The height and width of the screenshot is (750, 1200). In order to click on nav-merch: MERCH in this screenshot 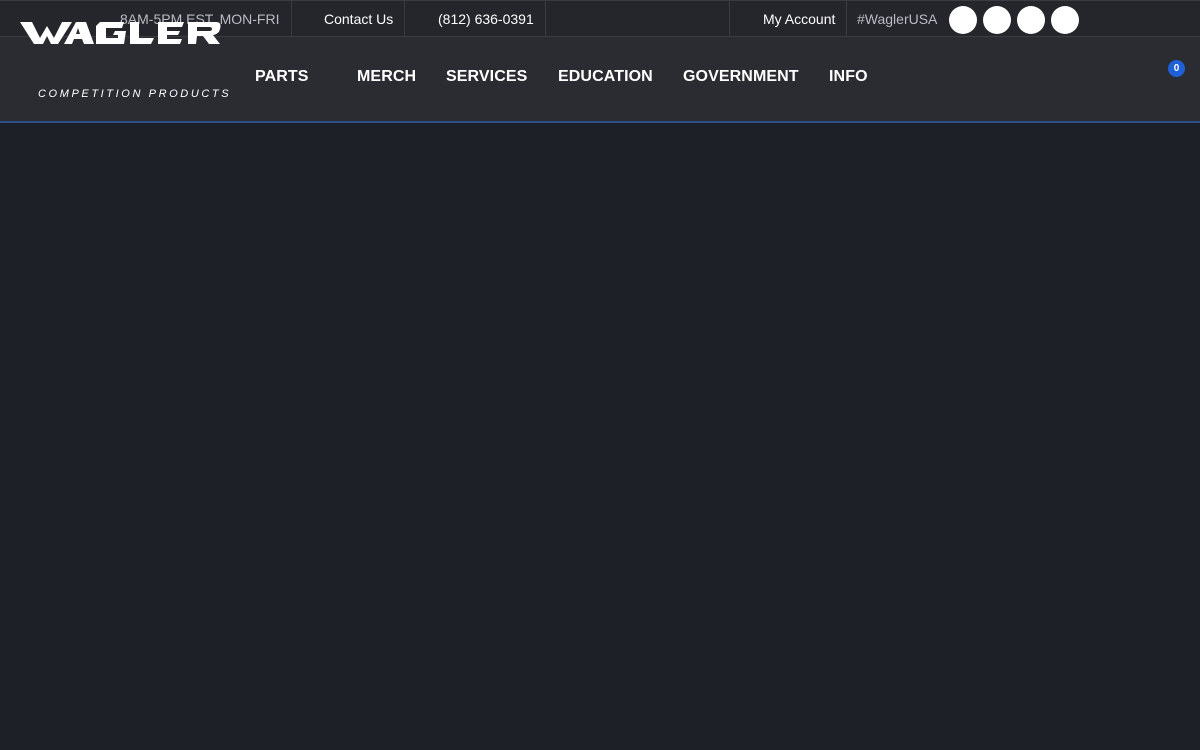, I will do `click(386, 77)`.